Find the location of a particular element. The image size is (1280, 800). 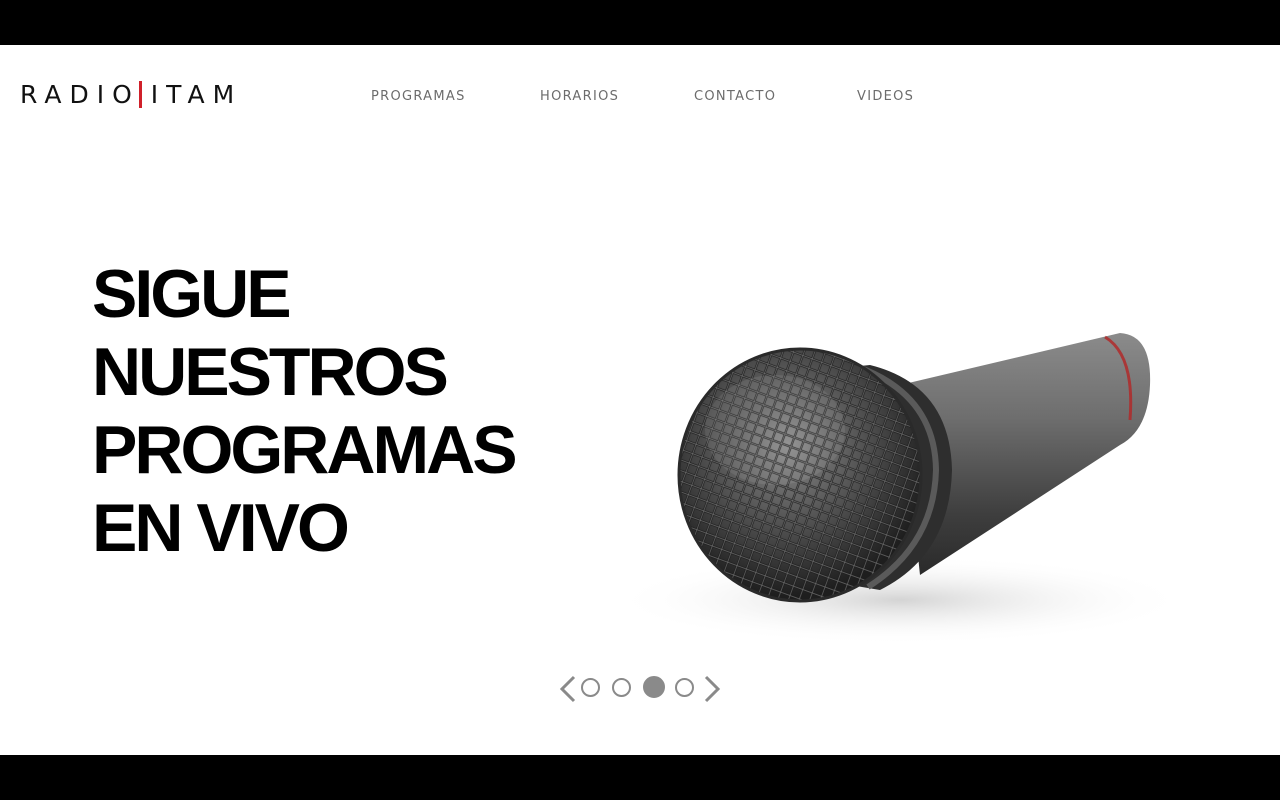

hero-line-4: EN VIVO is located at coordinates (221, 528).